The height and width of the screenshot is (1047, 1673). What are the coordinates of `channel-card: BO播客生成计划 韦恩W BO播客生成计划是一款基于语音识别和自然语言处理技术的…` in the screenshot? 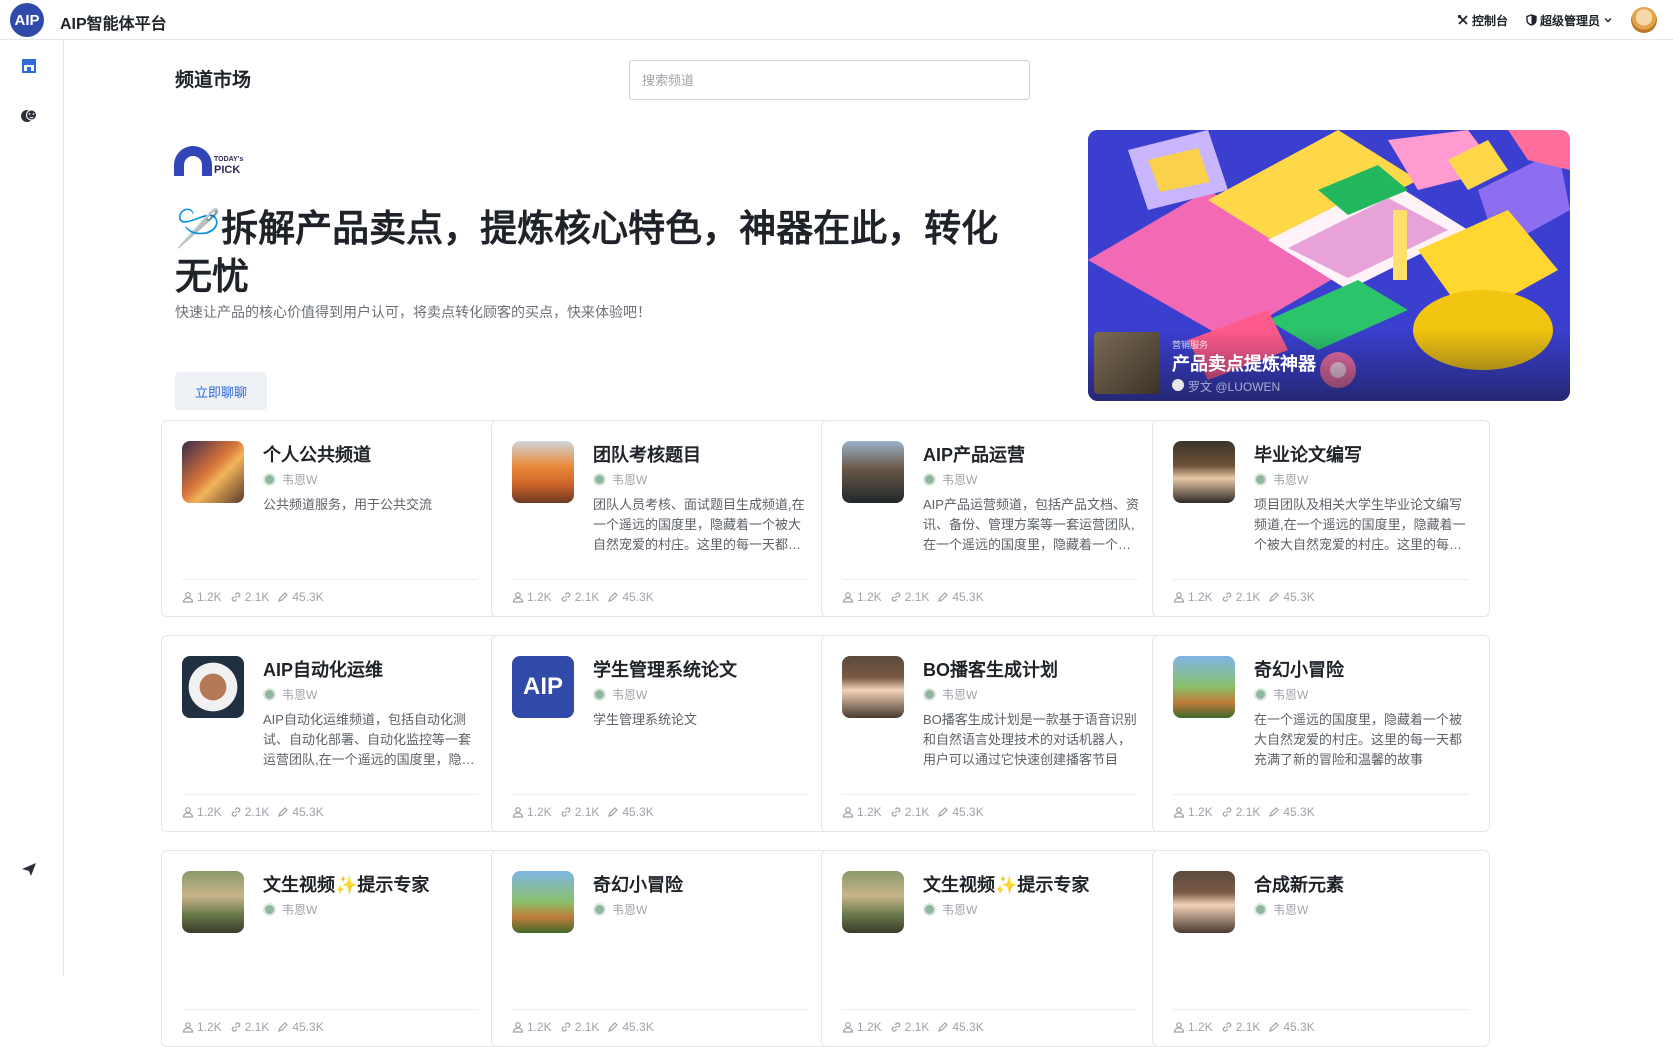 It's located at (990, 733).